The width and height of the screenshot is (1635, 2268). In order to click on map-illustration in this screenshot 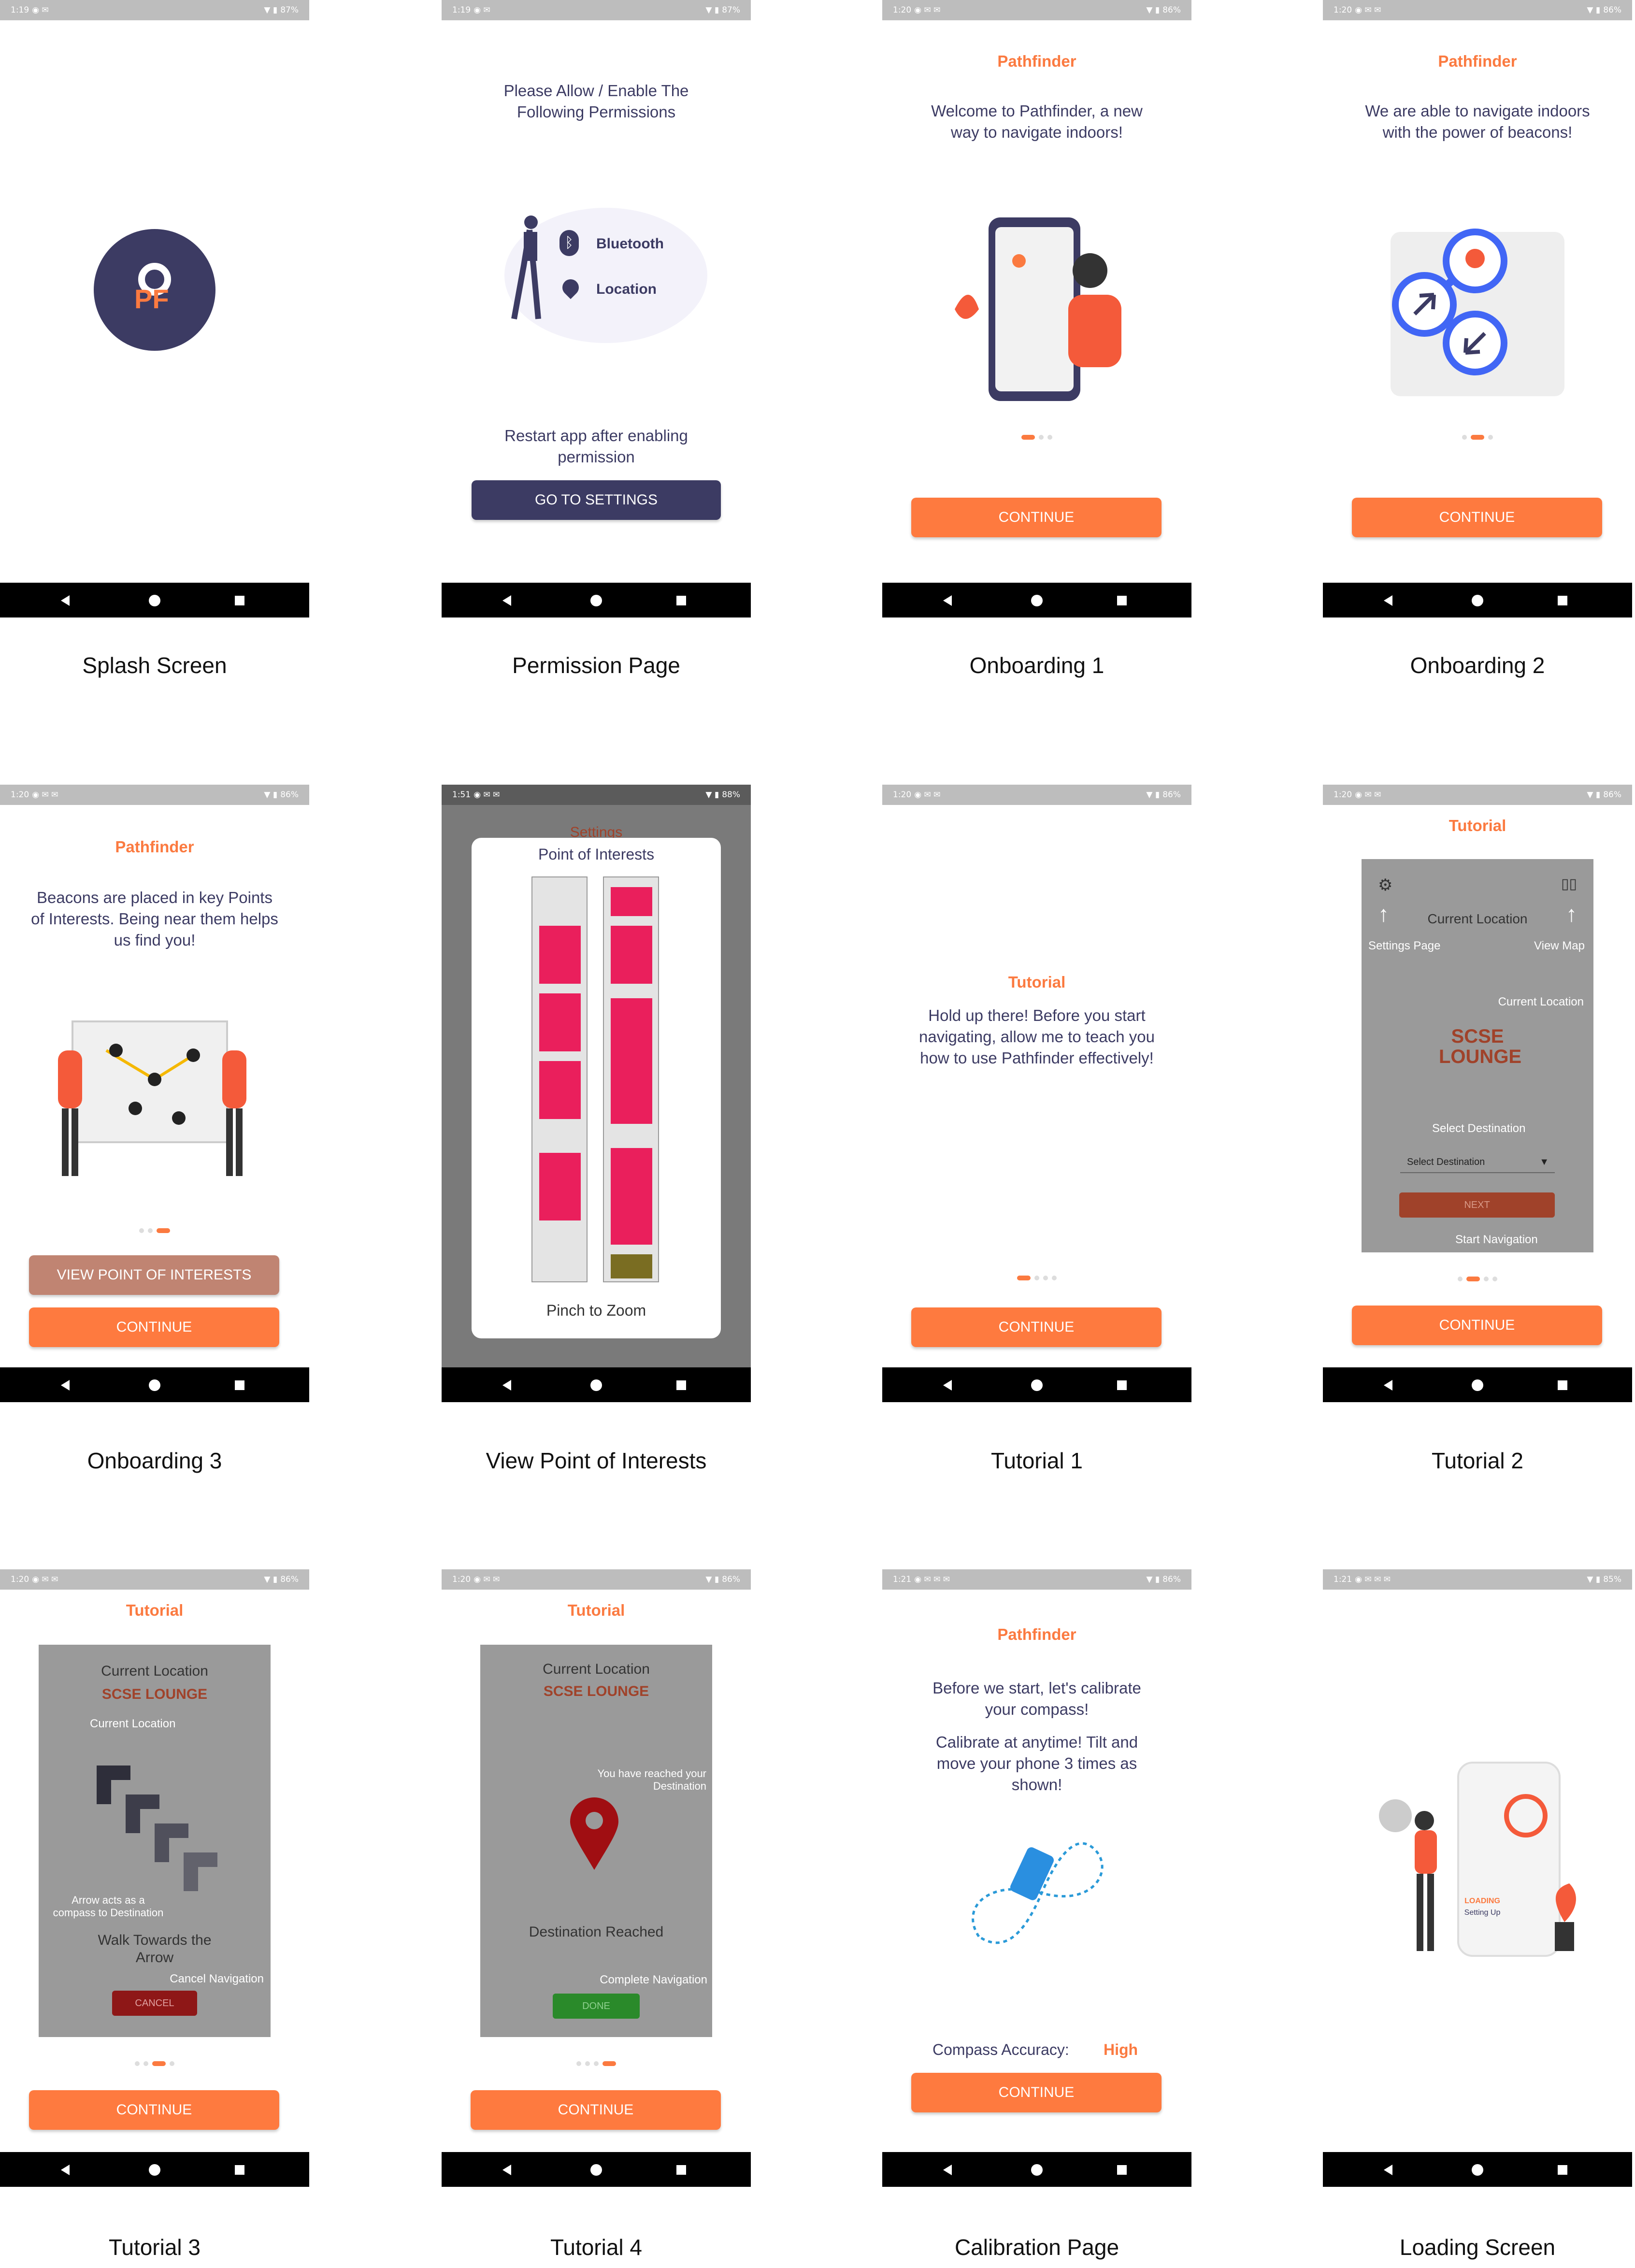, I will do `click(154, 1094)`.